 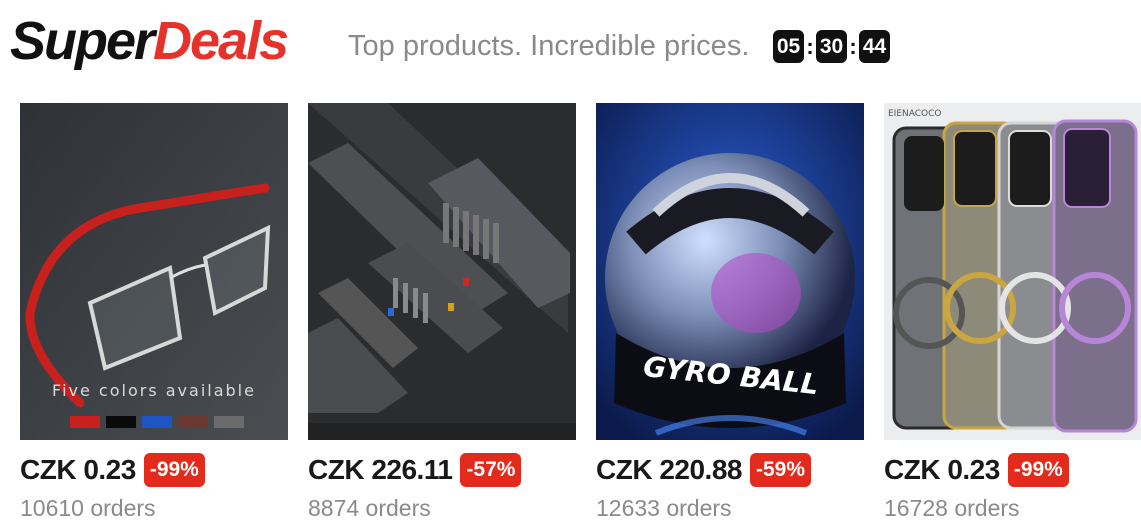 I want to click on orders-count: 10610 orders, so click(x=88, y=508).